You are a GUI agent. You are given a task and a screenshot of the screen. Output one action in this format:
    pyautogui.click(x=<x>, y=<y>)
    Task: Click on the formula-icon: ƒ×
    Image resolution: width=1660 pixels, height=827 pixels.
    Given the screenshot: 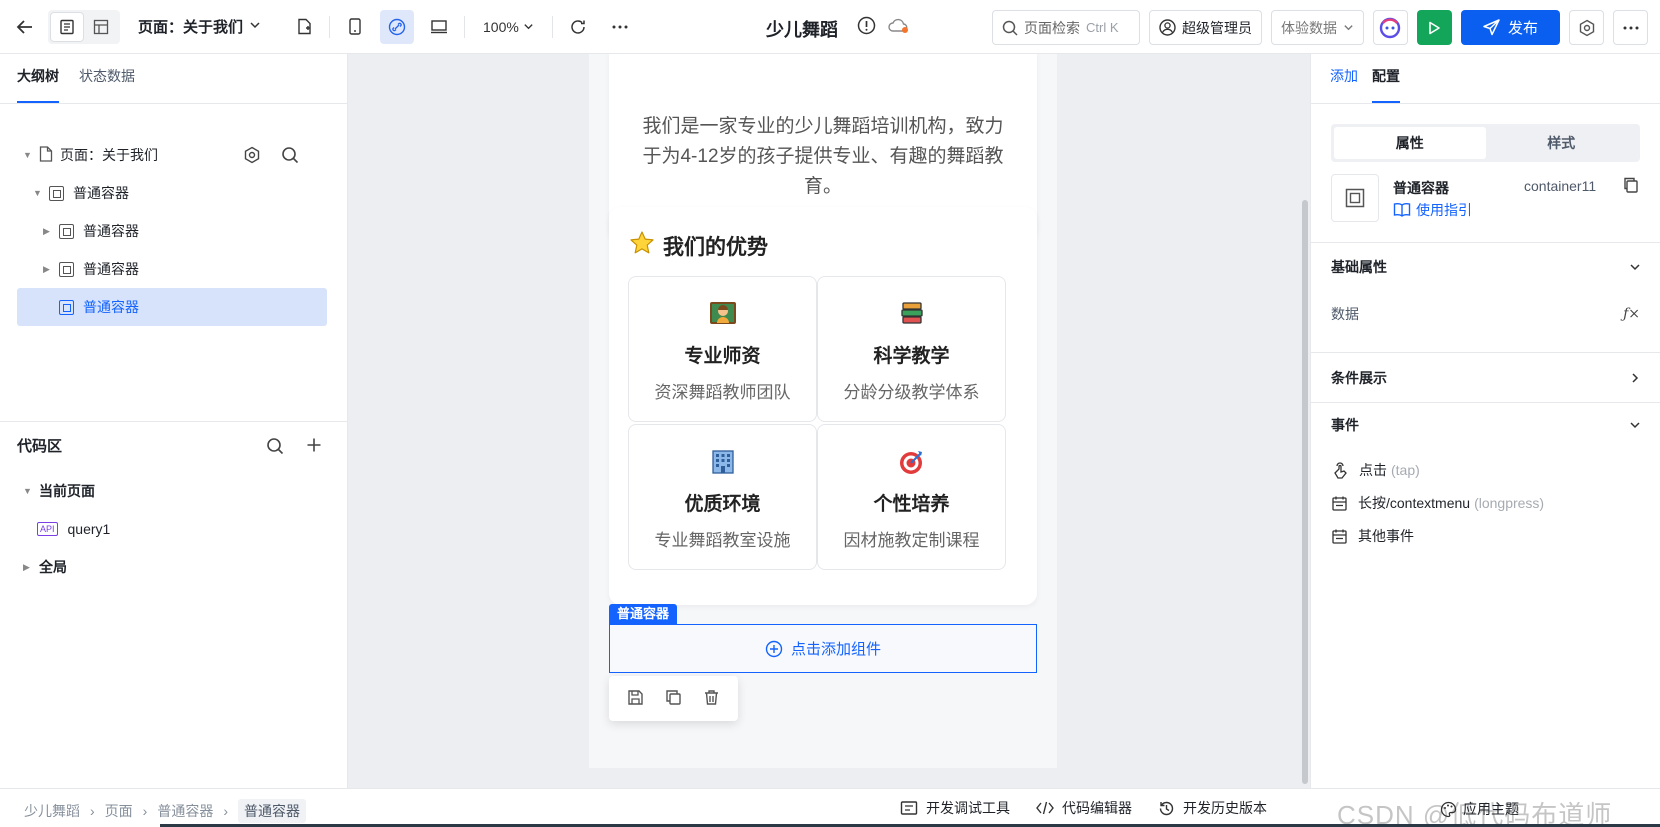 What is the action you would take?
    pyautogui.click(x=1631, y=314)
    